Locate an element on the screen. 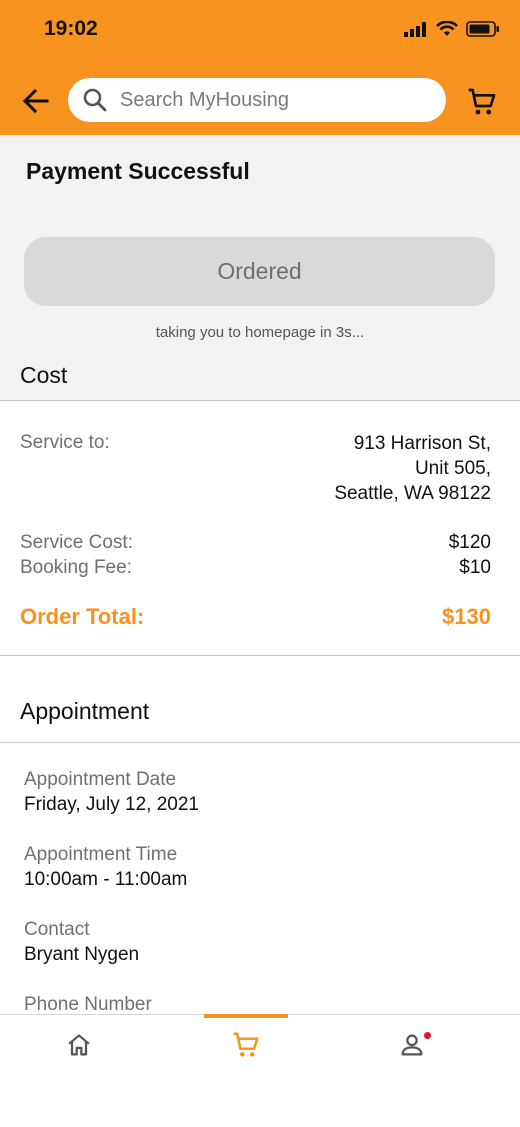  appointment-time-label: Appointment Time is located at coordinates (101, 854).